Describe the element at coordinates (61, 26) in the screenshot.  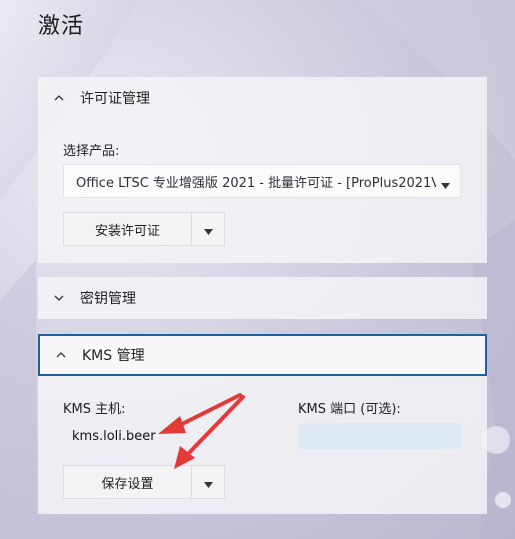
I see `page-title: 激活` at that location.